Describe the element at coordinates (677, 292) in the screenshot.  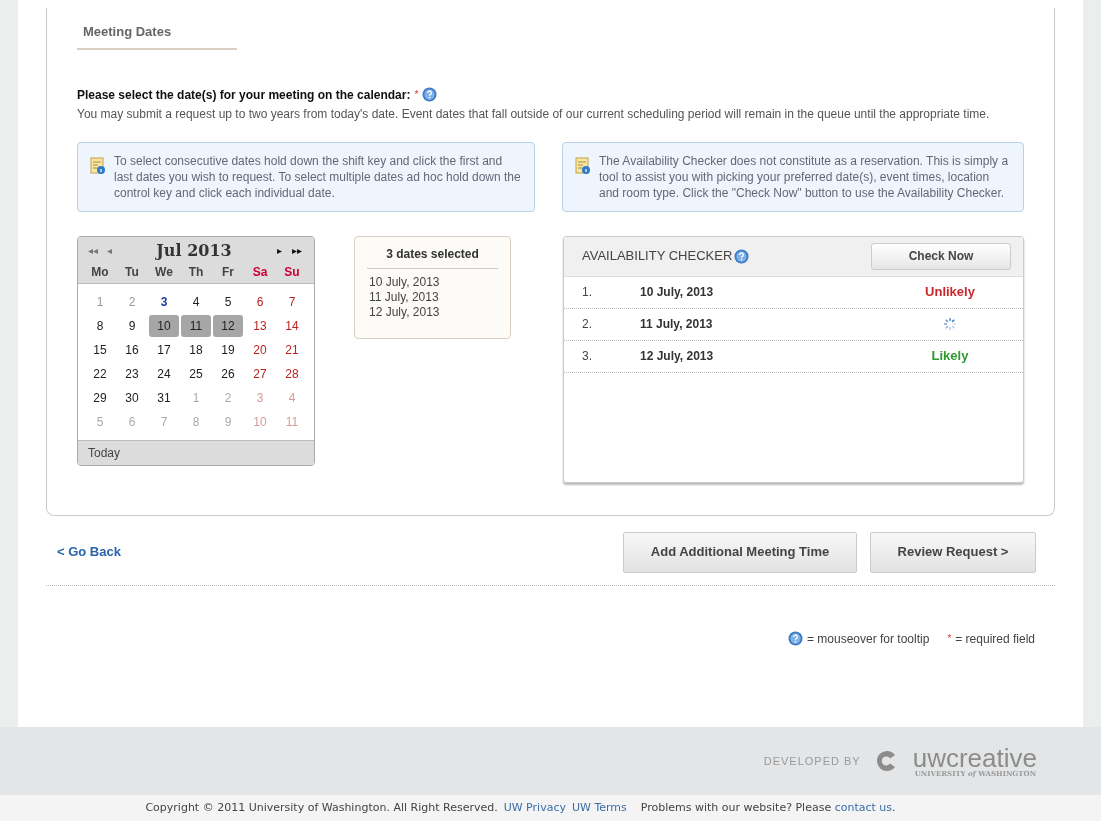
I see `row-date: 10 July, 2013` at that location.